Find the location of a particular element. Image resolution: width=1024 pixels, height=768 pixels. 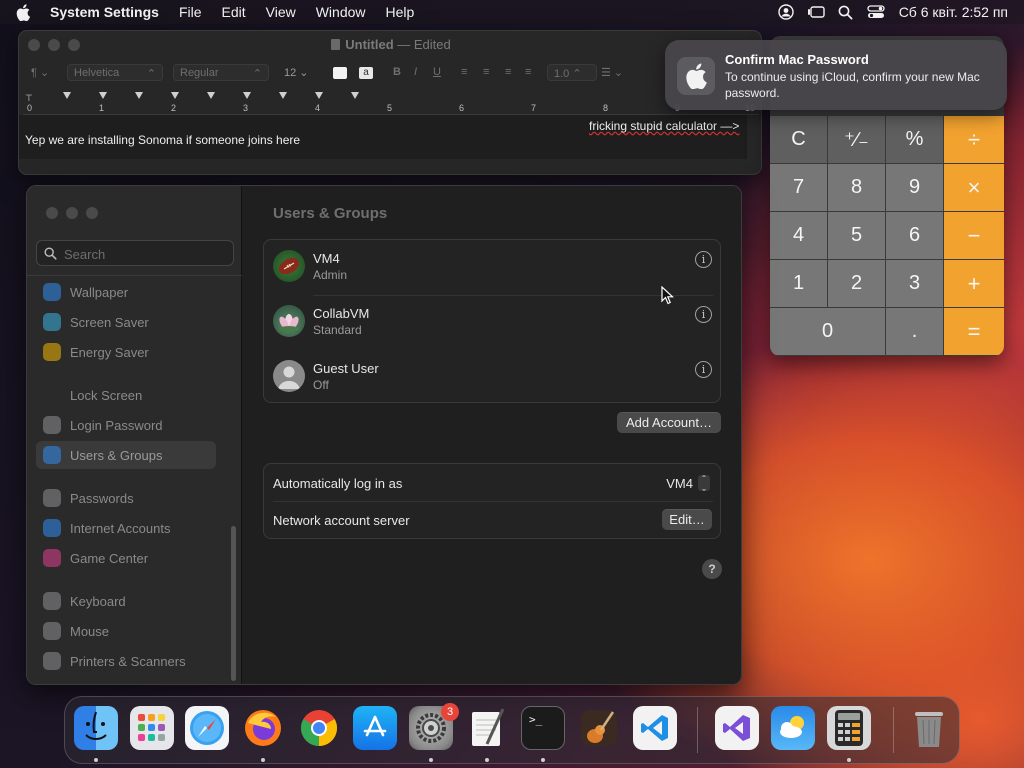

calc-key: 4 is located at coordinates (798, 235).